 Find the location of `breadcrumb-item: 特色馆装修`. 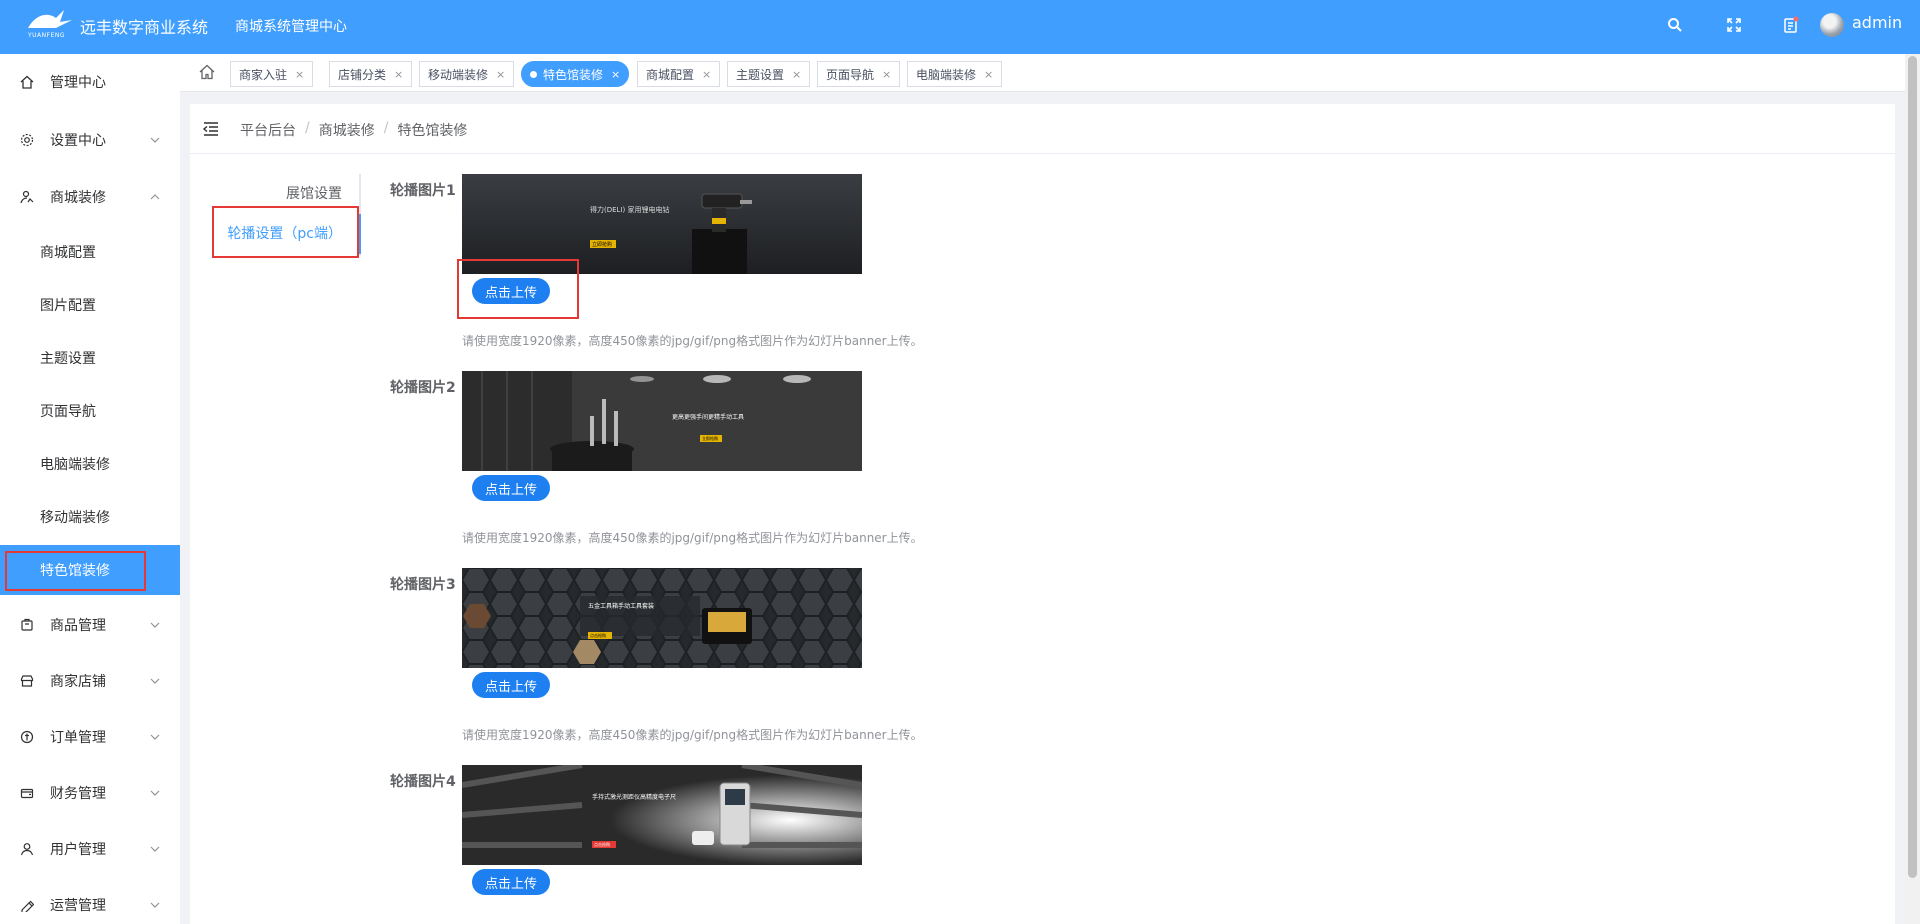

breadcrumb-item: 特色馆装修 is located at coordinates (432, 131).